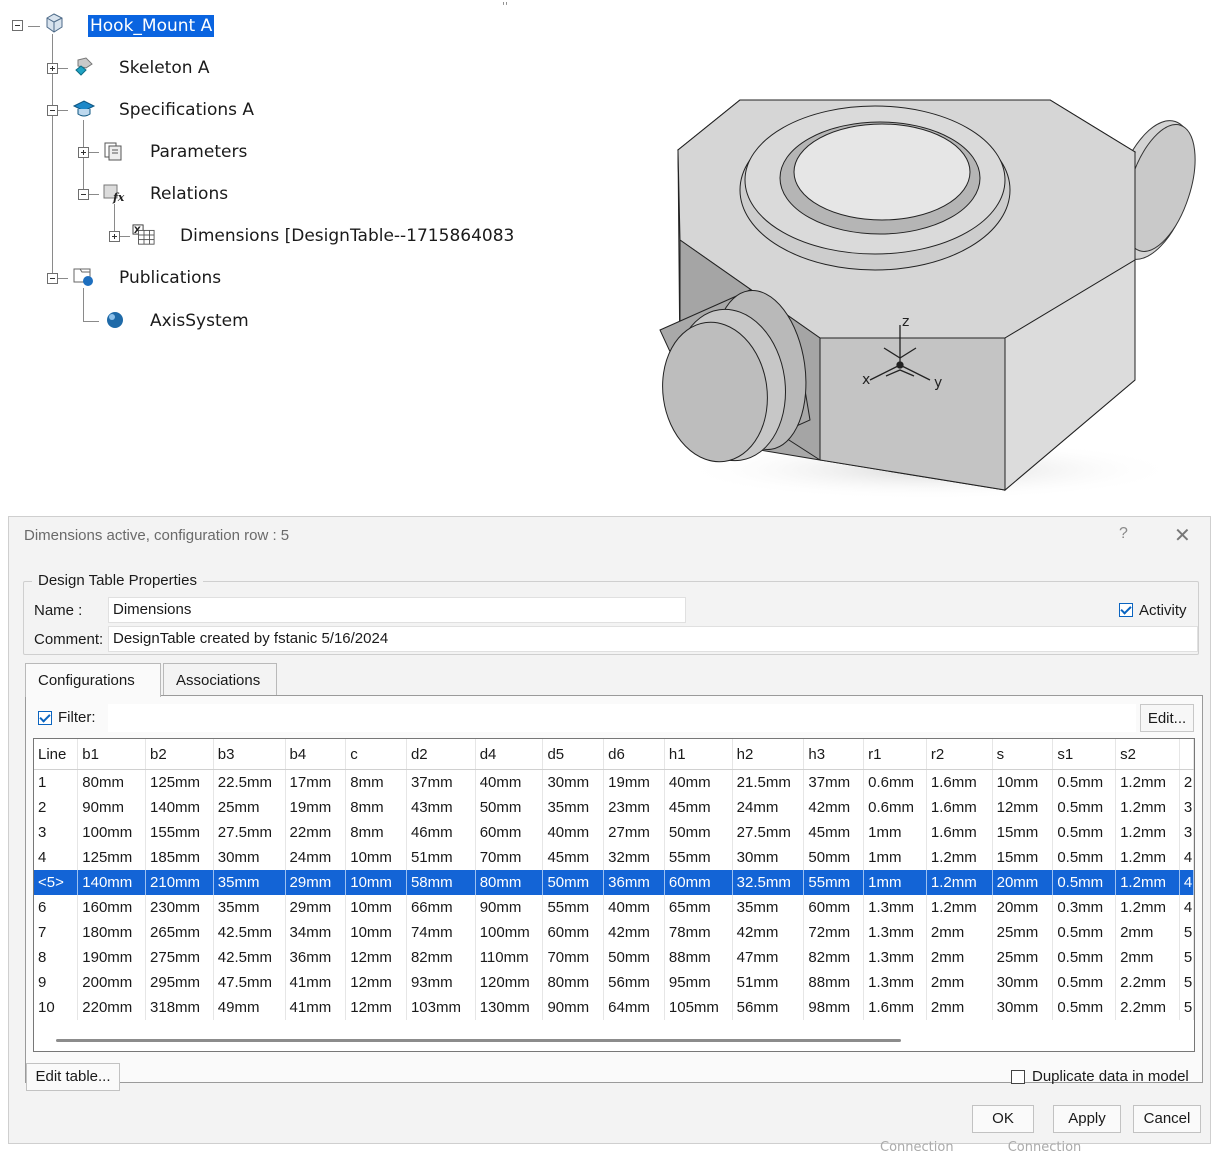 The image size is (1213, 1155). Describe the element at coordinates (895, 807) in the screenshot. I see `table-cell: 0.6mm` at that location.